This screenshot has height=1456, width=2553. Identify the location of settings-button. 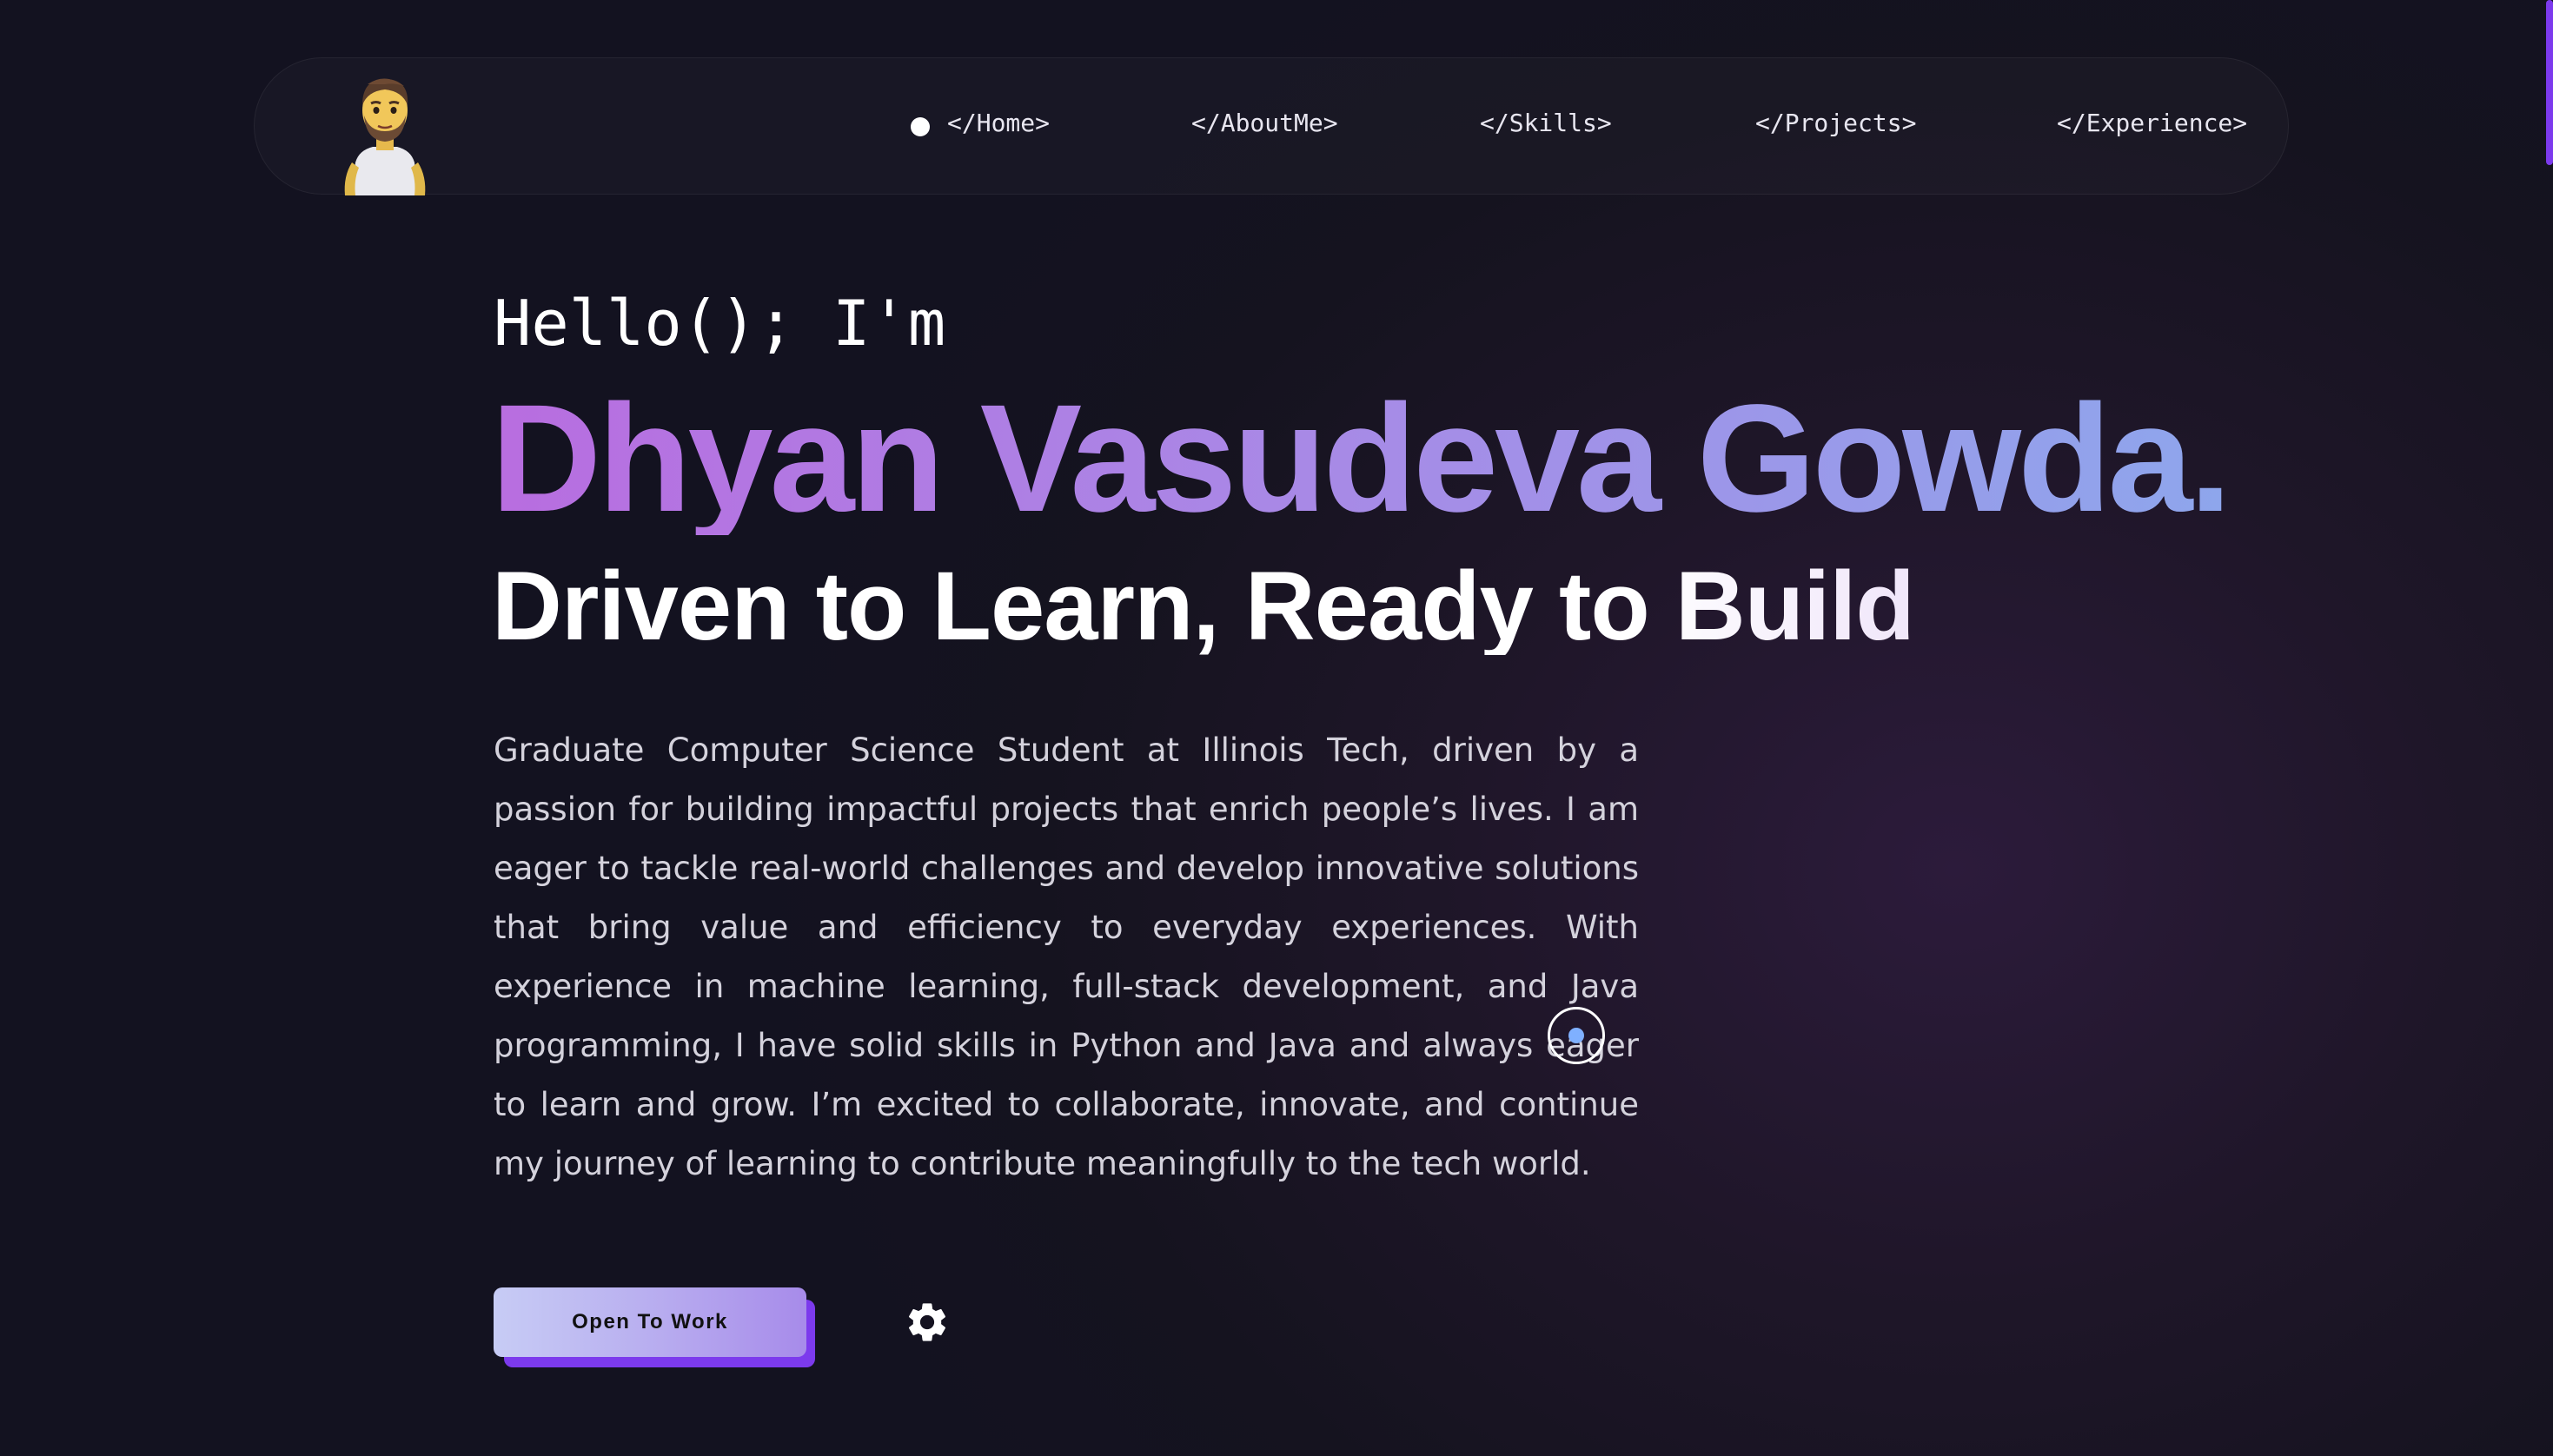
(927, 1322).